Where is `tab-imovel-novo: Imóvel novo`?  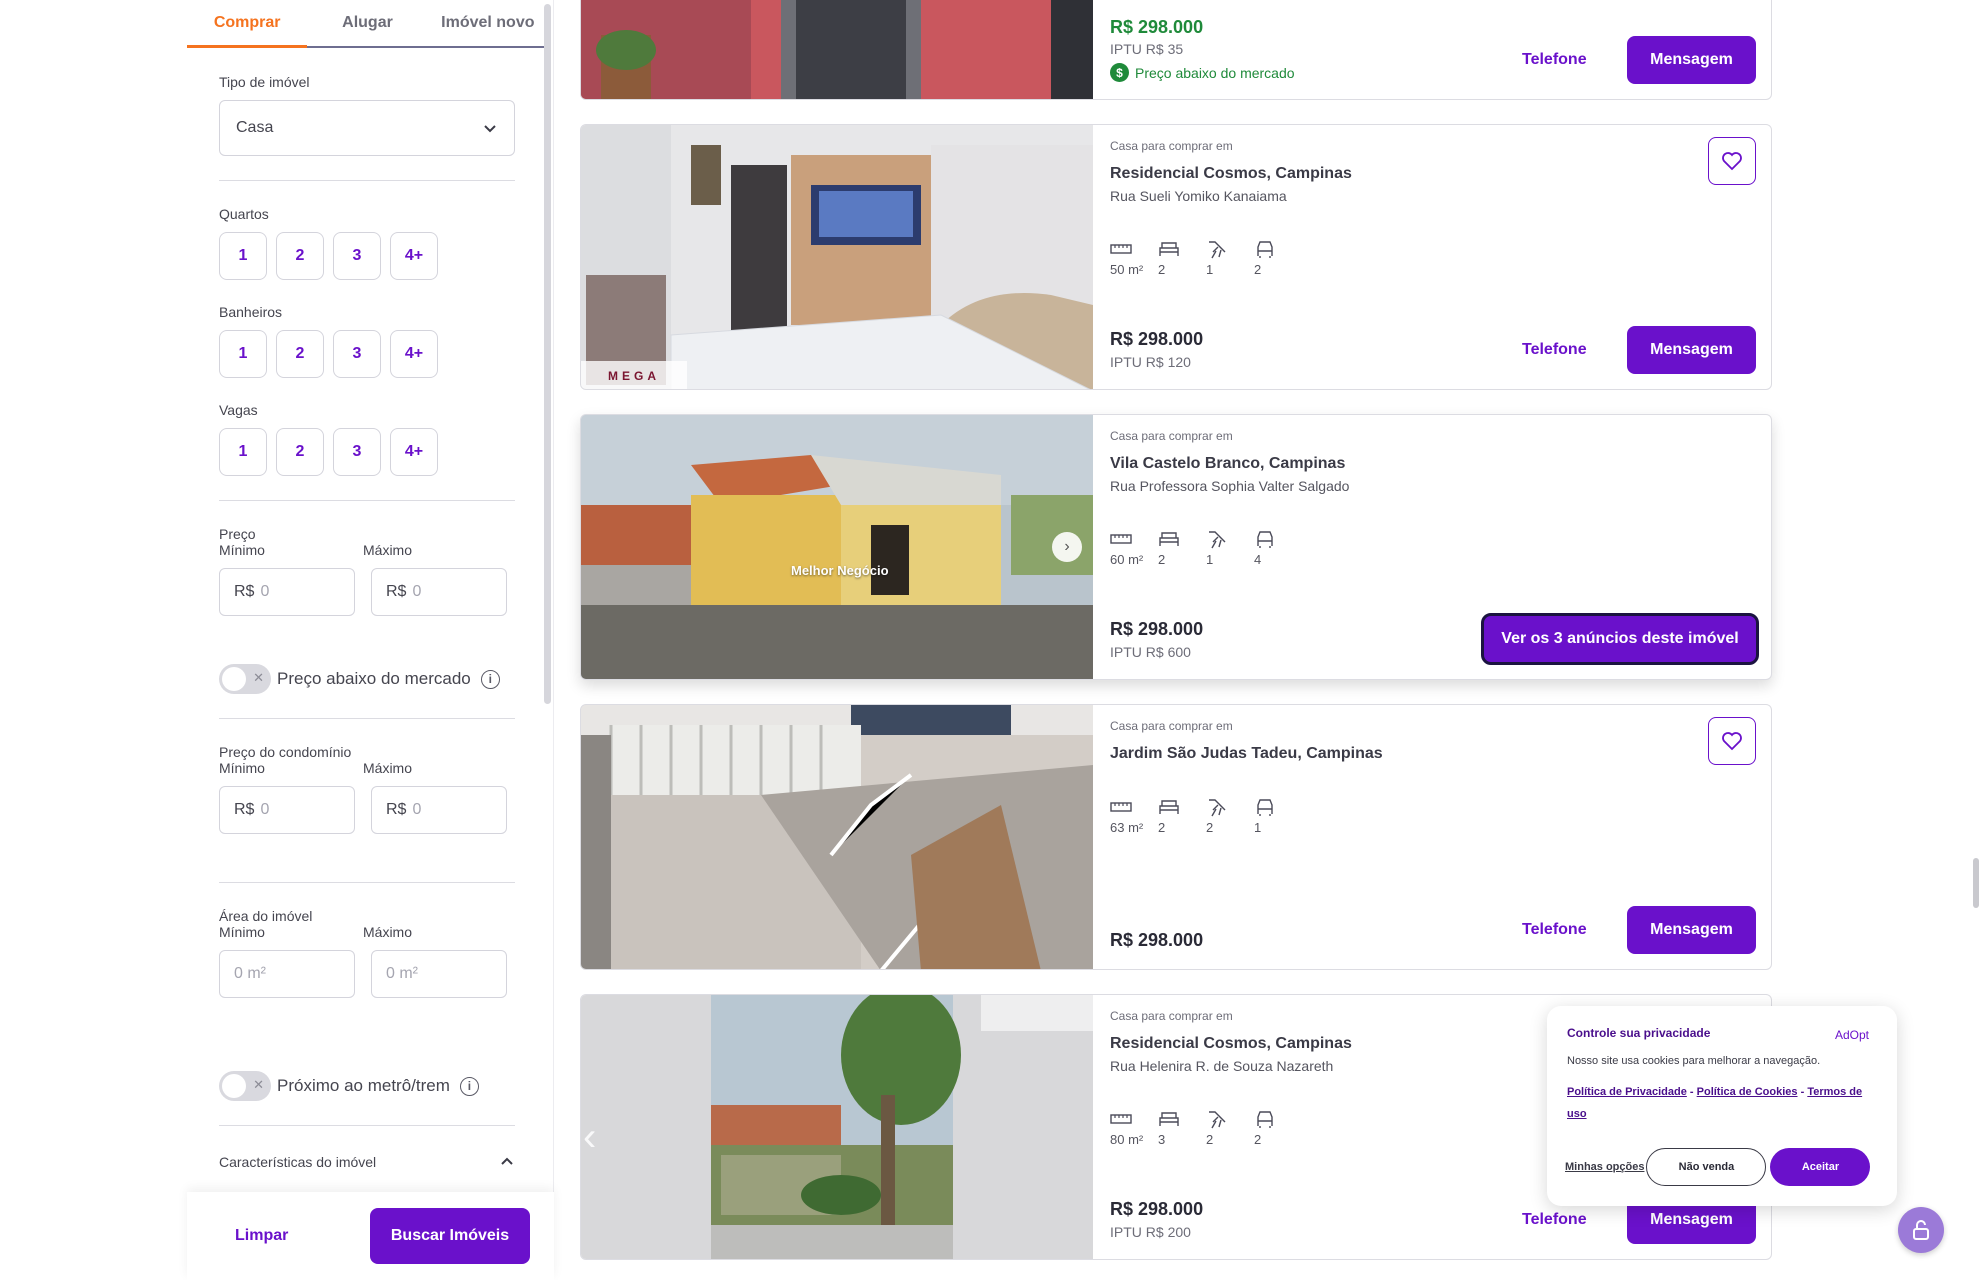
tab-imovel-novo: Imóvel novo is located at coordinates (488, 23).